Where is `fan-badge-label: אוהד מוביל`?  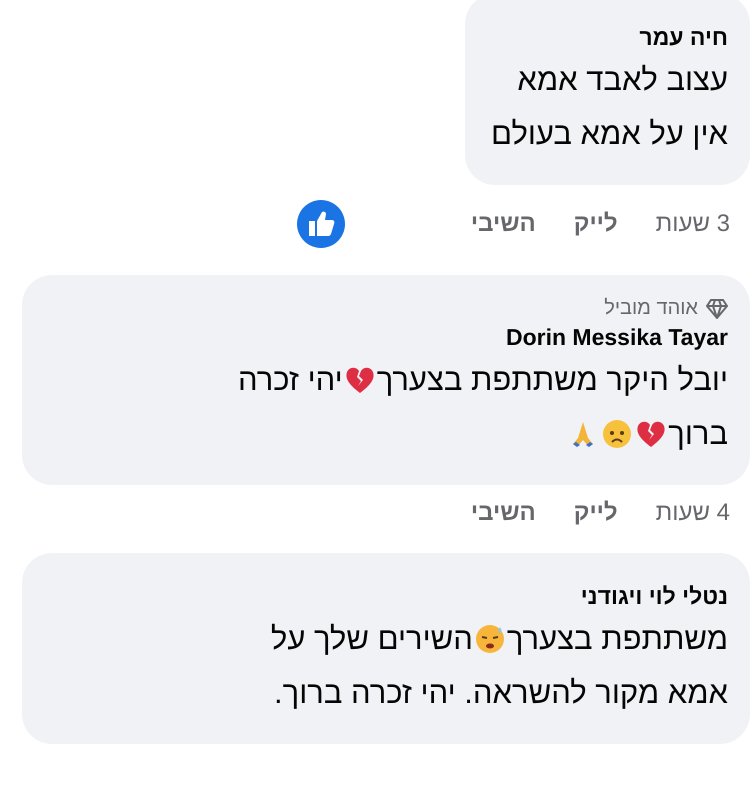
fan-badge-label: אוהד מוביל is located at coordinates (651, 308).